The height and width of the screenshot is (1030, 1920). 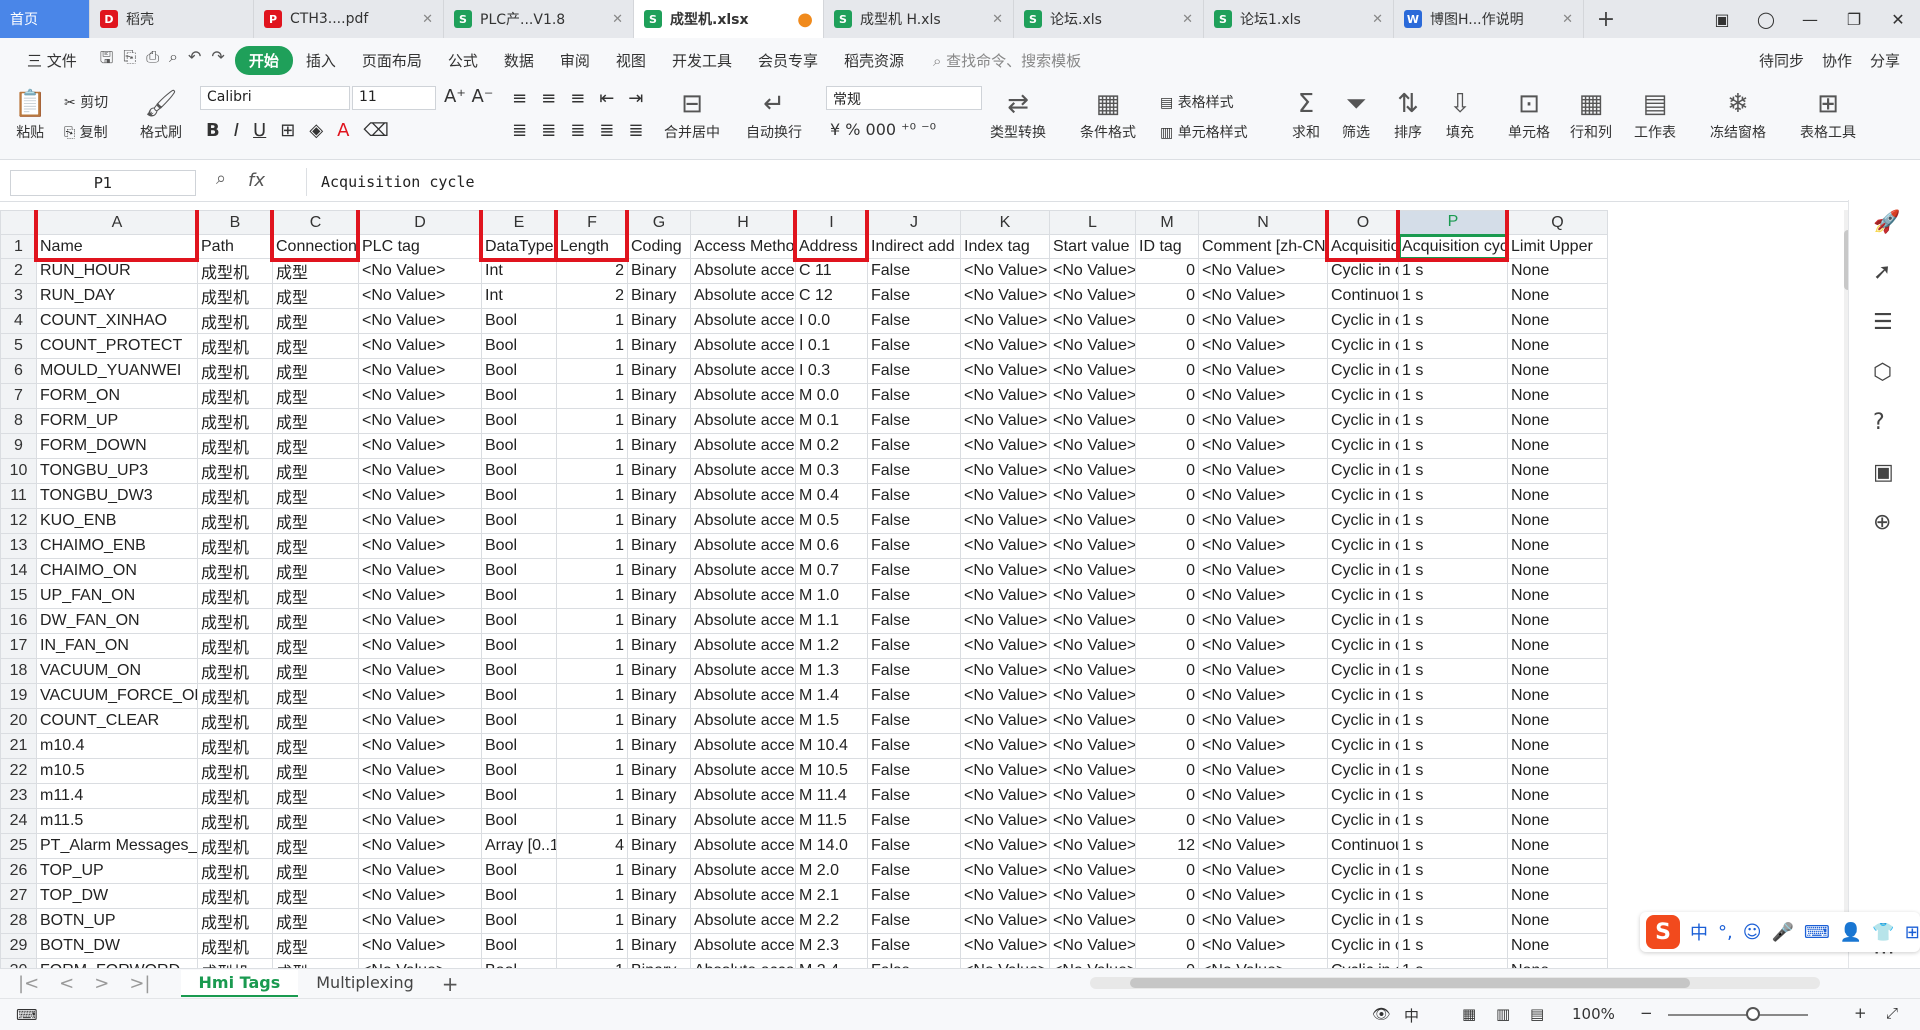 What do you see at coordinates (831, 521) in the screenshot?
I see `cell: M 0.5` at bounding box center [831, 521].